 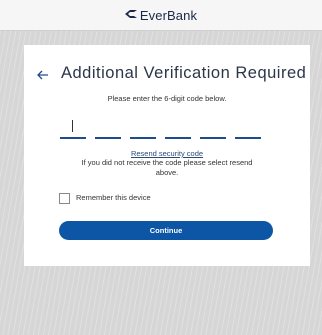 What do you see at coordinates (167, 98) in the screenshot?
I see `instructions-text: Please enter the 6-digit code below.` at bounding box center [167, 98].